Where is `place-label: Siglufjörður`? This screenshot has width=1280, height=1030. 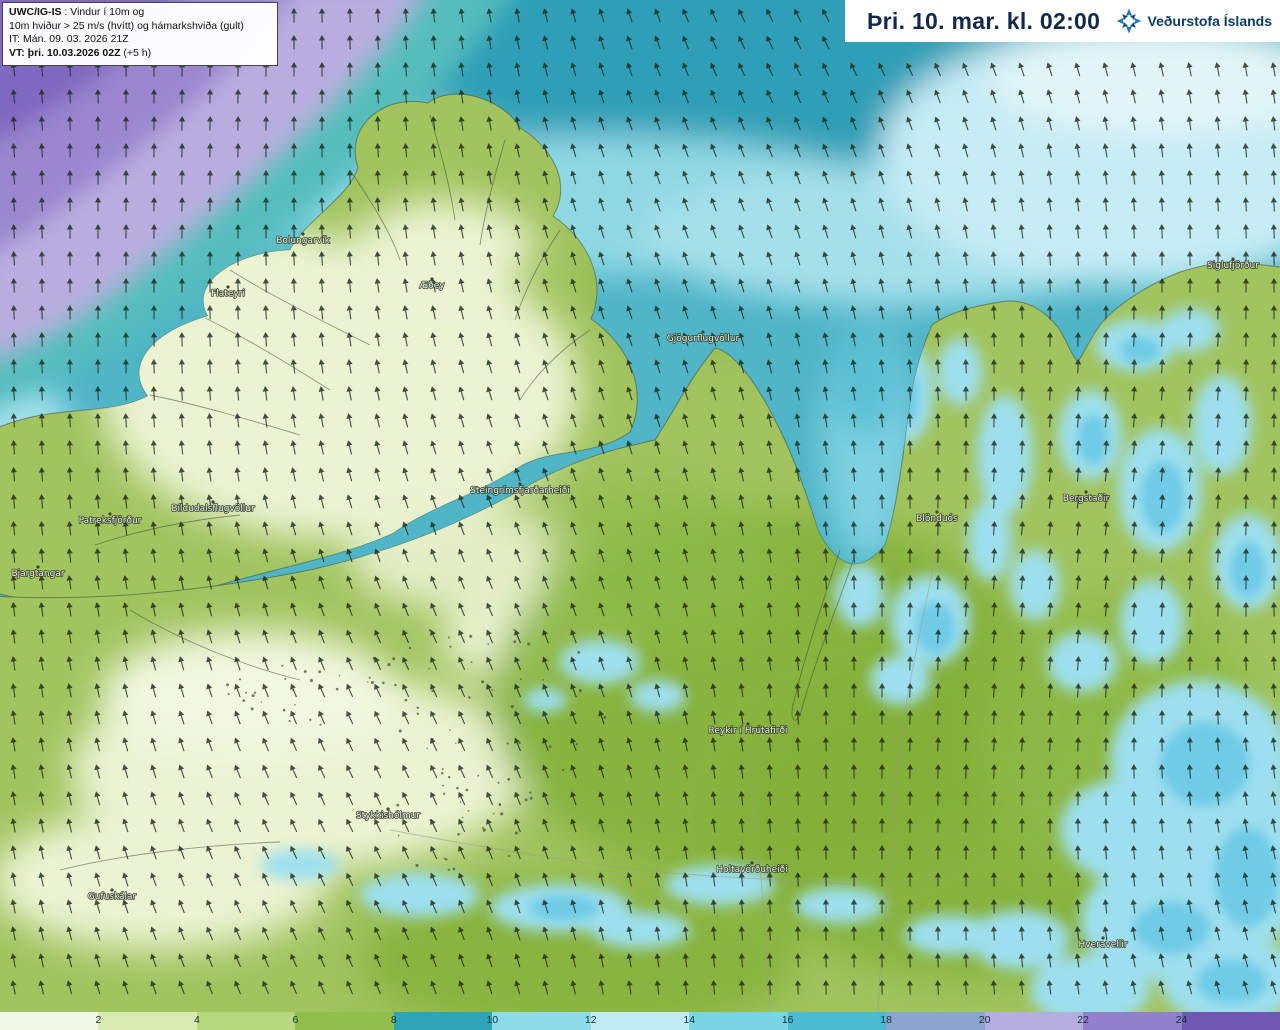
place-label: Siglufjörður is located at coordinates (1233, 266).